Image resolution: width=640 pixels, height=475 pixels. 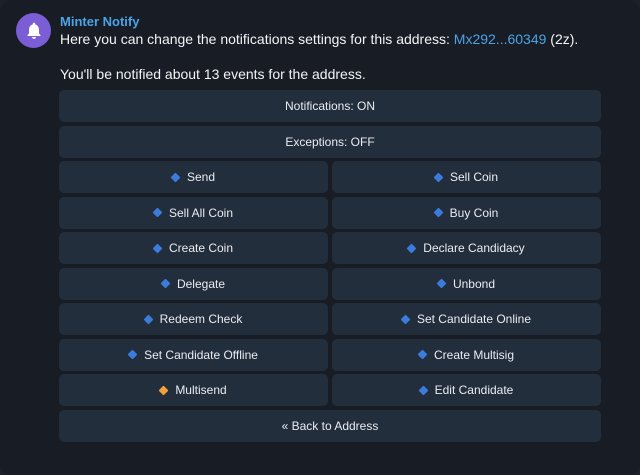 I want to click on buy-coin-button: Buy Coin, so click(x=466, y=212).